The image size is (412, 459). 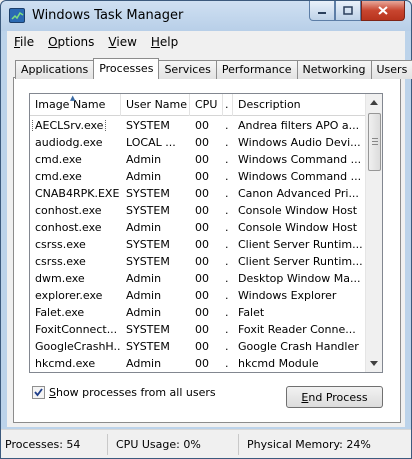 What do you see at coordinates (135, 392) in the screenshot?
I see `show-all-users-text: how processes from all users` at bounding box center [135, 392].